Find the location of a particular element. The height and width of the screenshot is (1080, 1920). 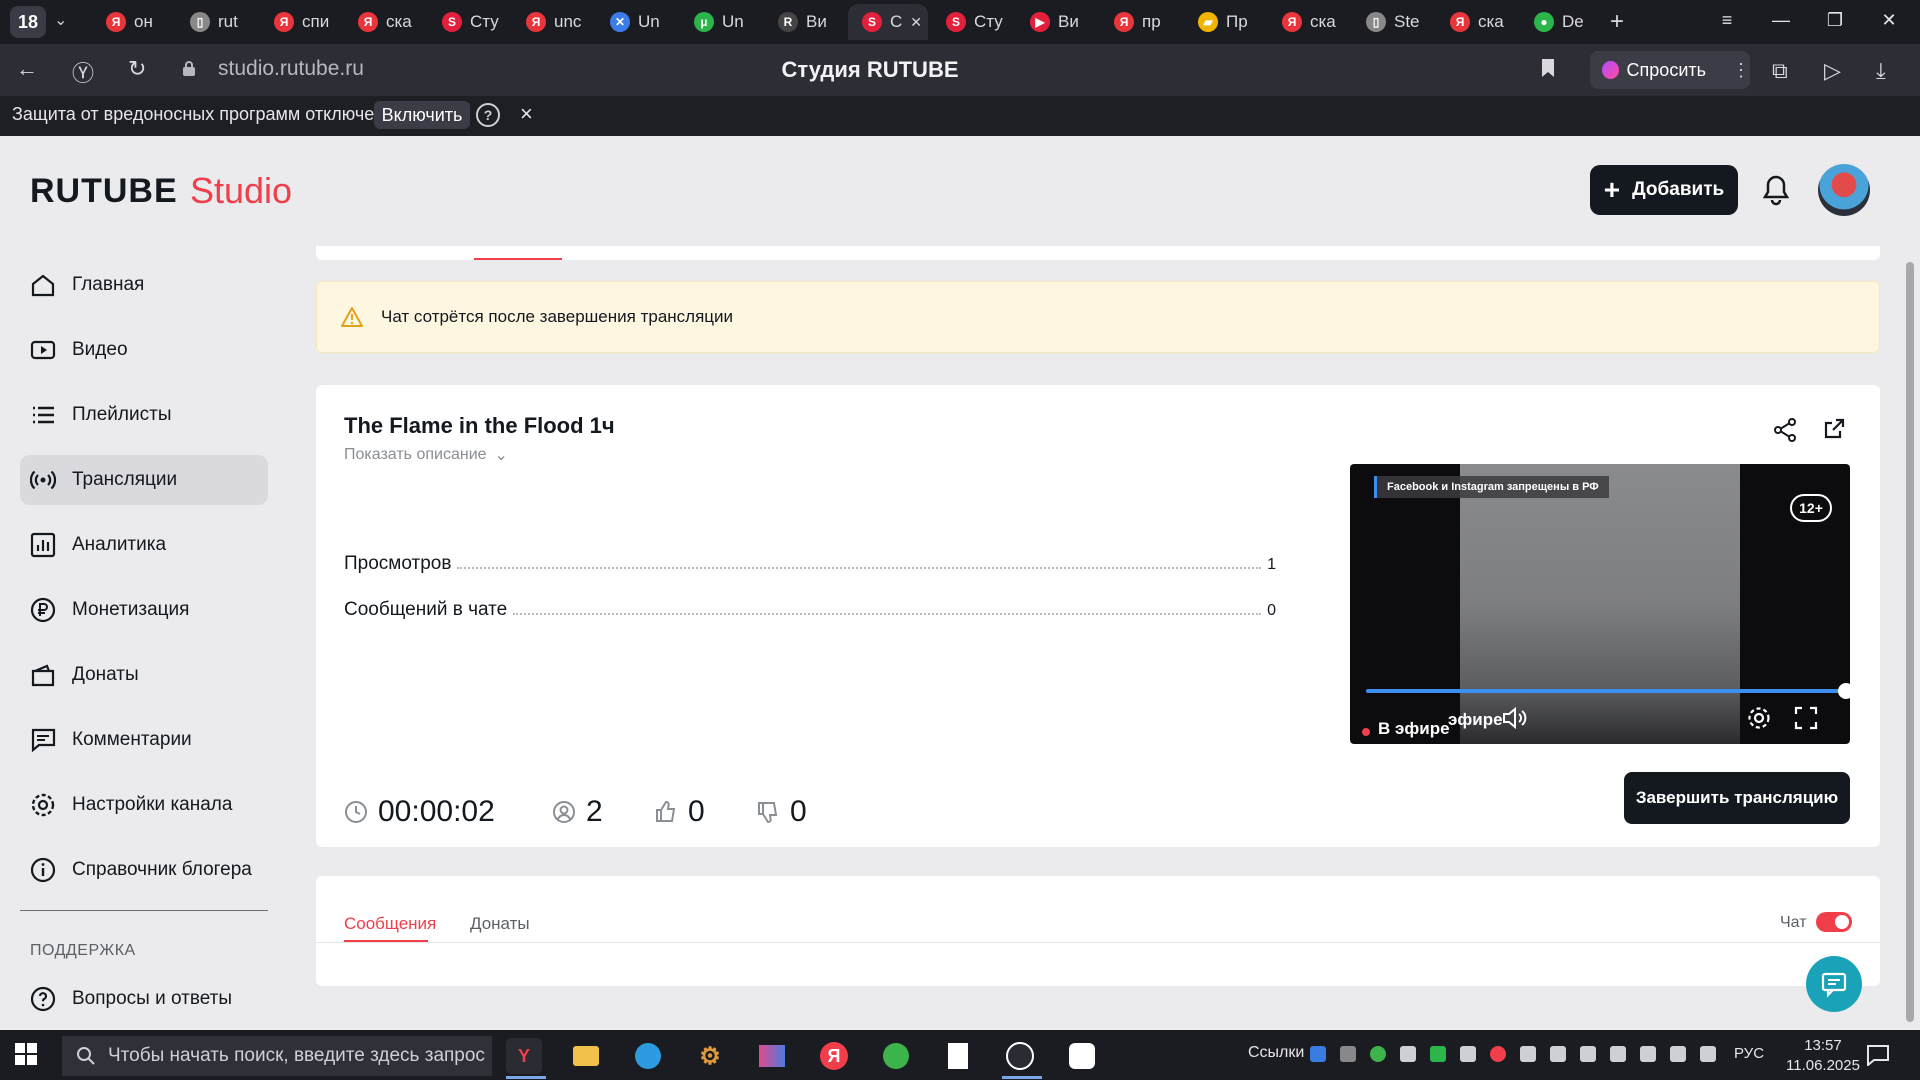

support-chat-button is located at coordinates (1834, 984).